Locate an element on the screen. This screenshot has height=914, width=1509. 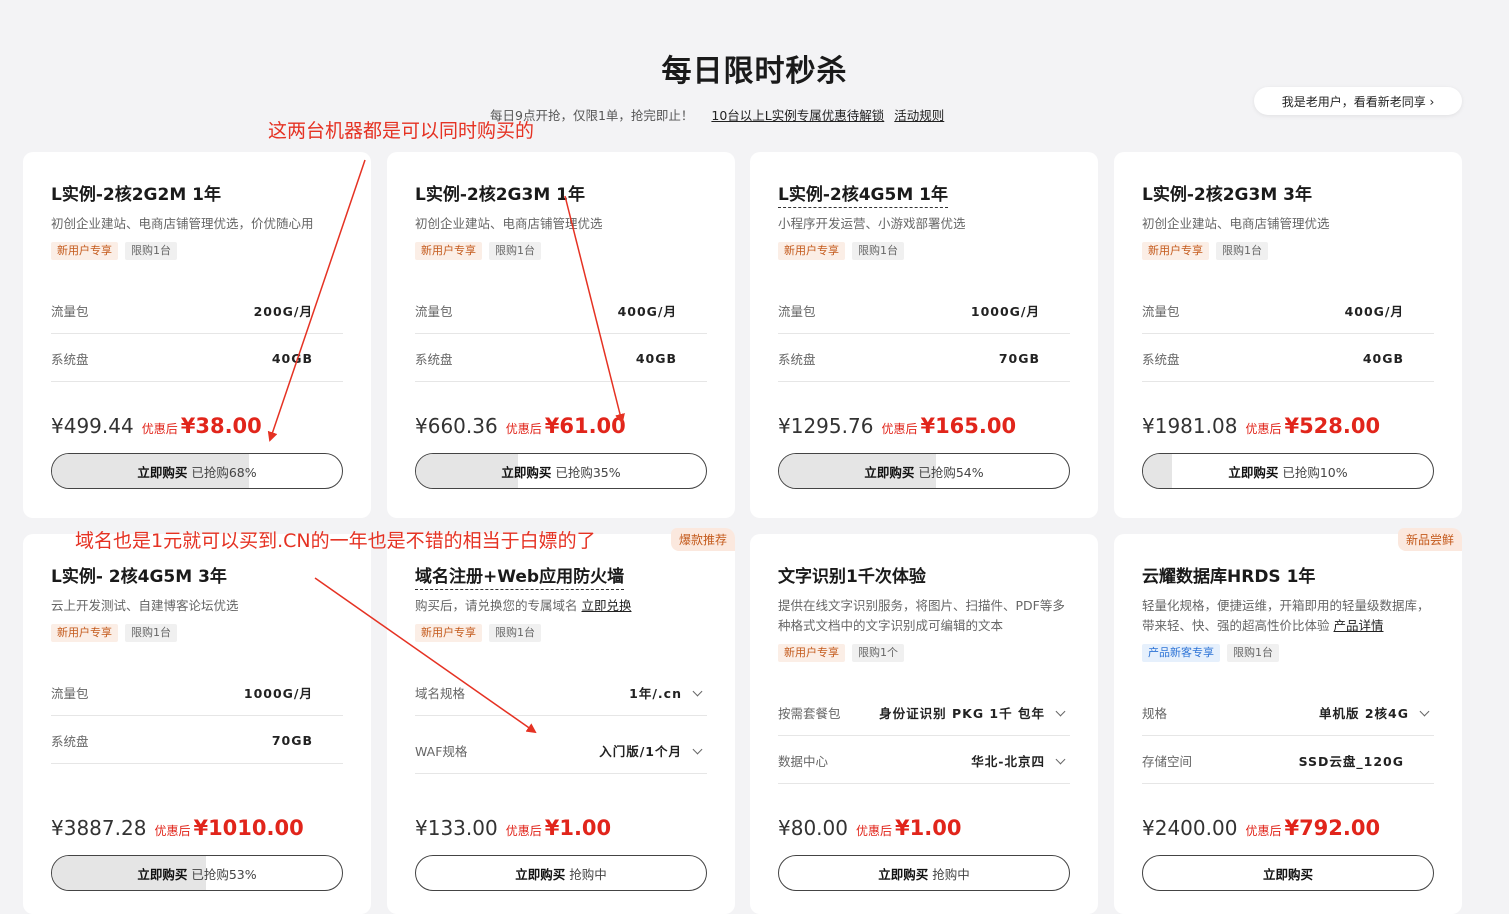
original-price: ¥660.36 is located at coordinates (456, 426).